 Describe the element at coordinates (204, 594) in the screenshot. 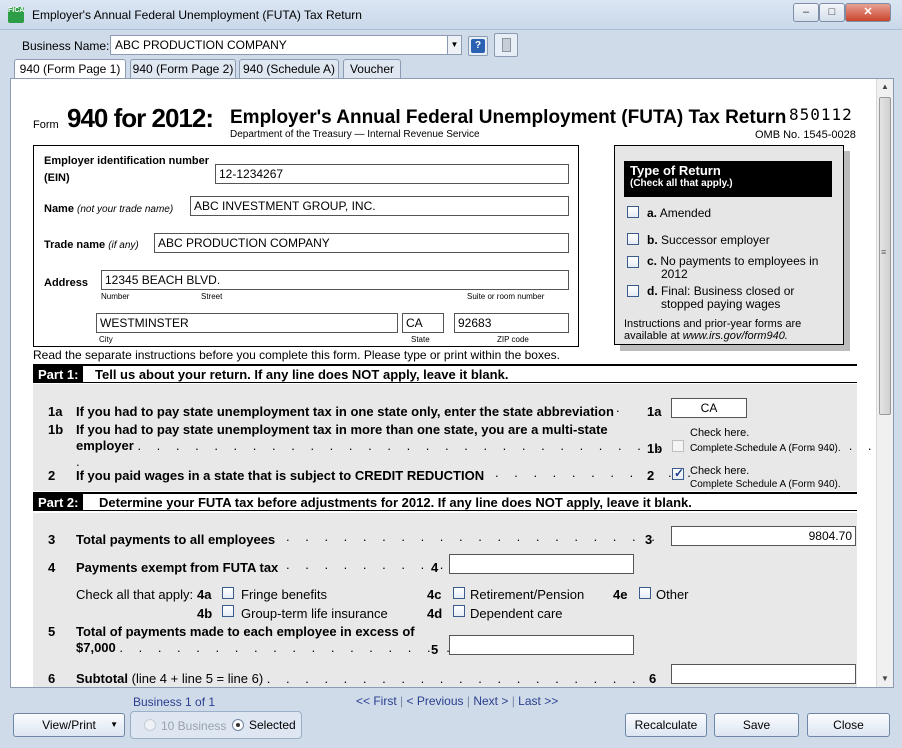

I see `line-4a-num: 4a` at that location.